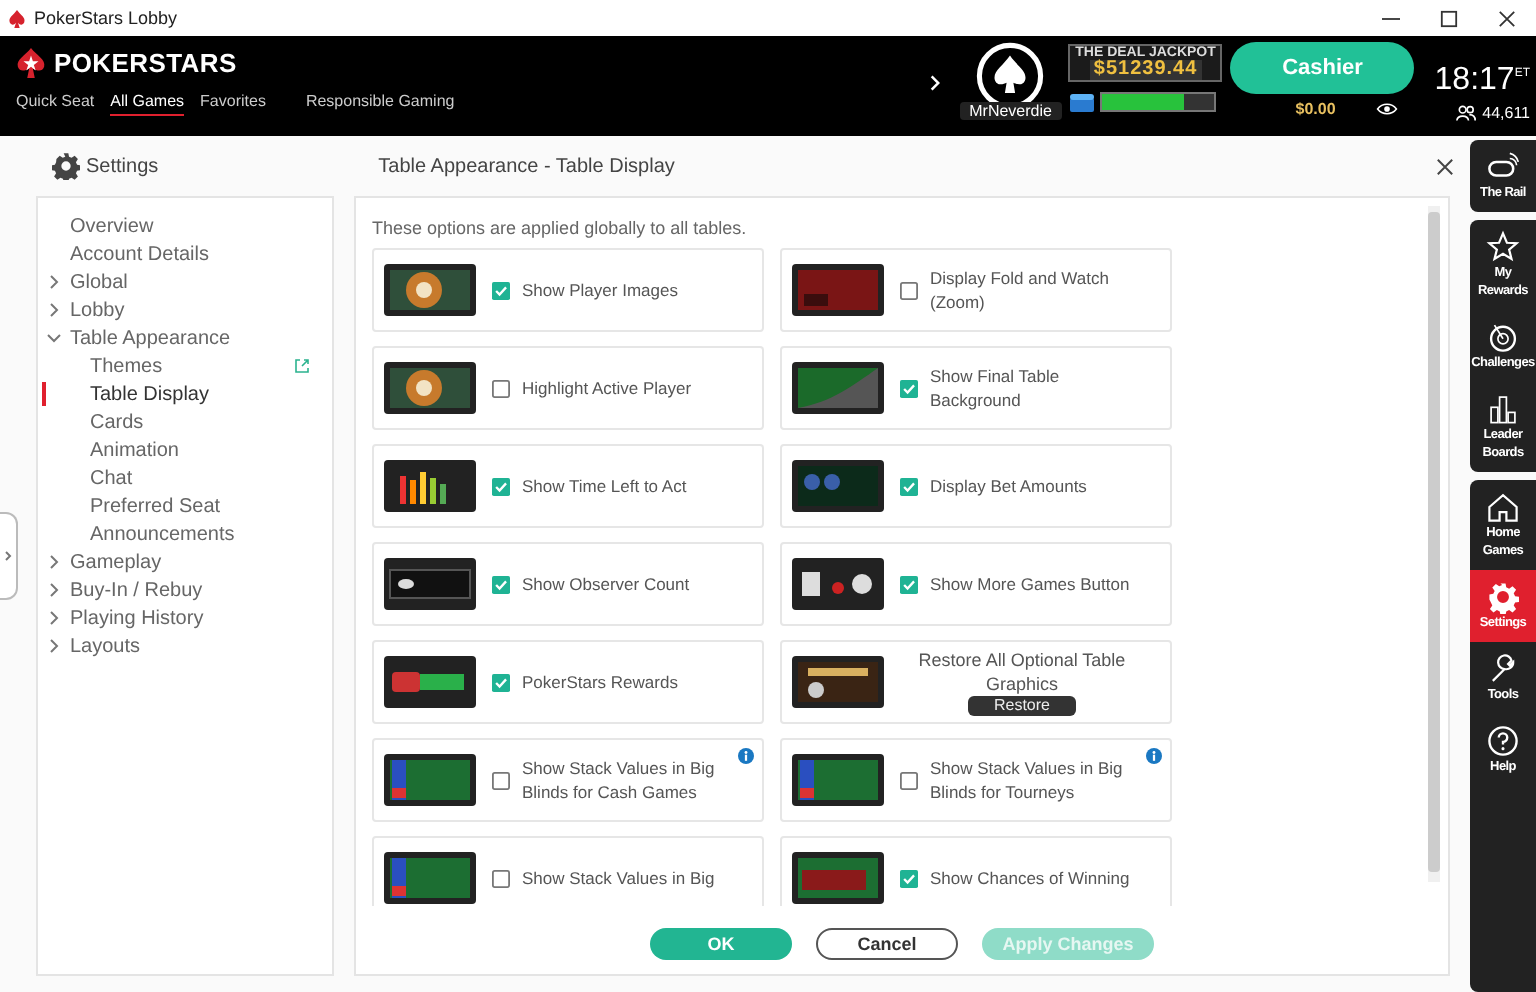 The height and width of the screenshot is (992, 1536). I want to click on option-label: Show Final Table Background, so click(996, 388).